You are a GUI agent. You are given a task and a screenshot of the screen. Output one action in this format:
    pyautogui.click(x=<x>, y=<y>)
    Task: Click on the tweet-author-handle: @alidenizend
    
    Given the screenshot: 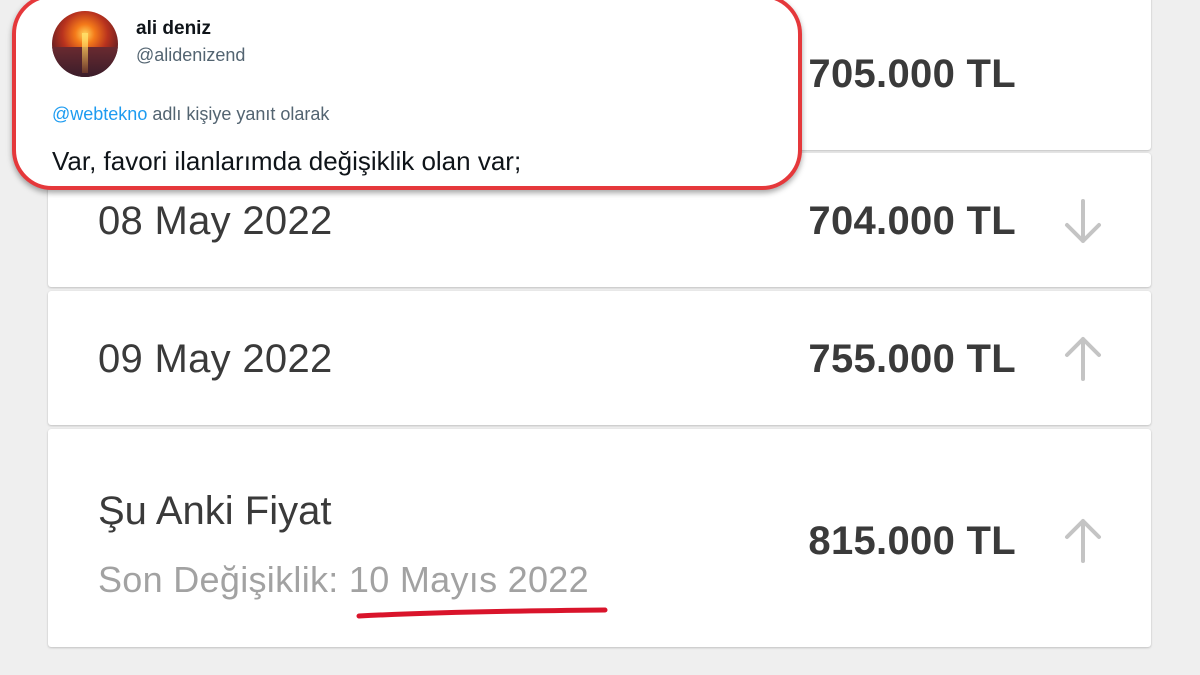 What is the action you would take?
    pyautogui.click(x=190, y=55)
    